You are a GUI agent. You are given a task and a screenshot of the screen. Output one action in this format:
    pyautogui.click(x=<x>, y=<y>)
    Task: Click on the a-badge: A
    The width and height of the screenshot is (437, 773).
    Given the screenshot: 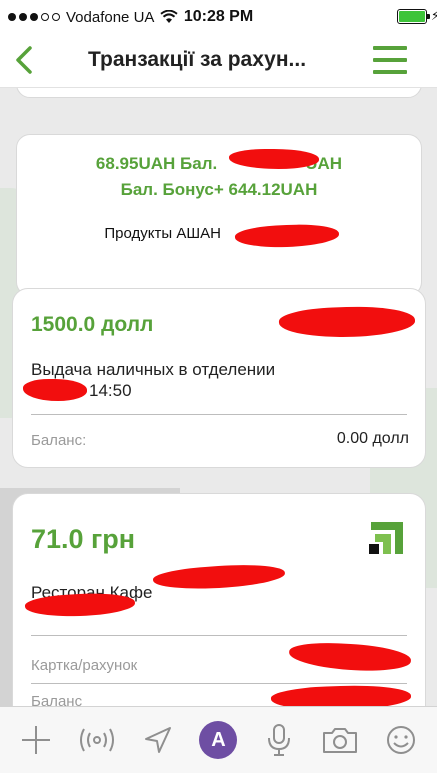 What is the action you would take?
    pyautogui.click(x=218, y=740)
    